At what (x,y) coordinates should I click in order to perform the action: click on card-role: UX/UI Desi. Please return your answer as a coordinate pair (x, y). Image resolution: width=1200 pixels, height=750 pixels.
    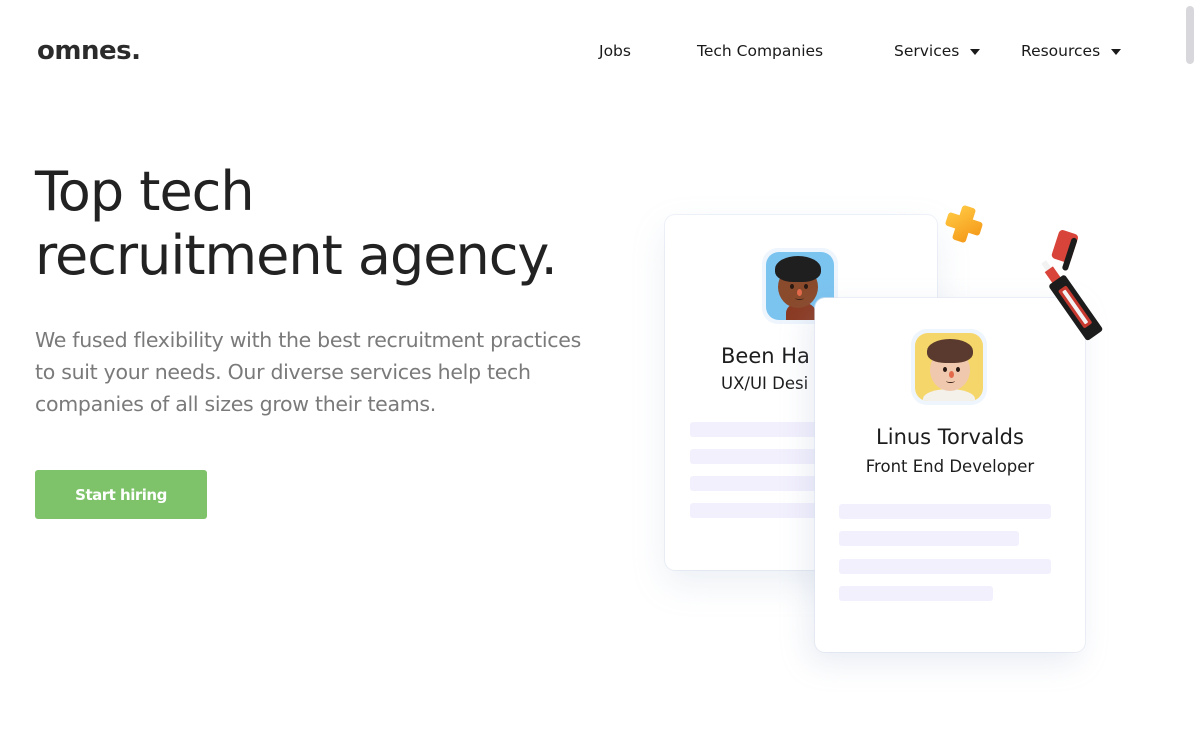
    Looking at the image, I should click on (765, 383).